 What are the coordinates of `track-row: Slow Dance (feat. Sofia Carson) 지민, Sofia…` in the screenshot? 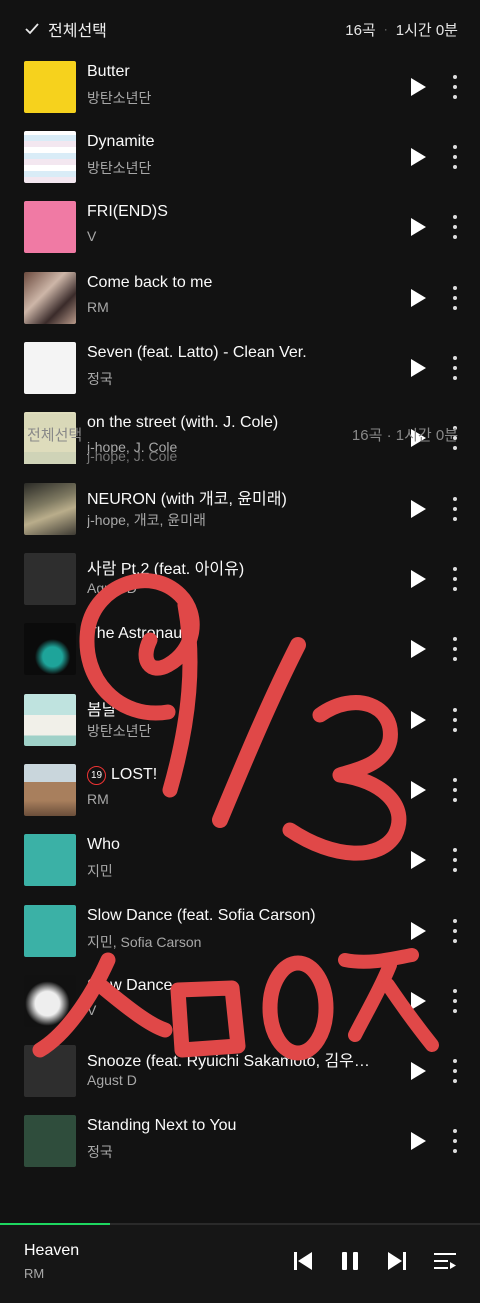 It's located at (240, 931).